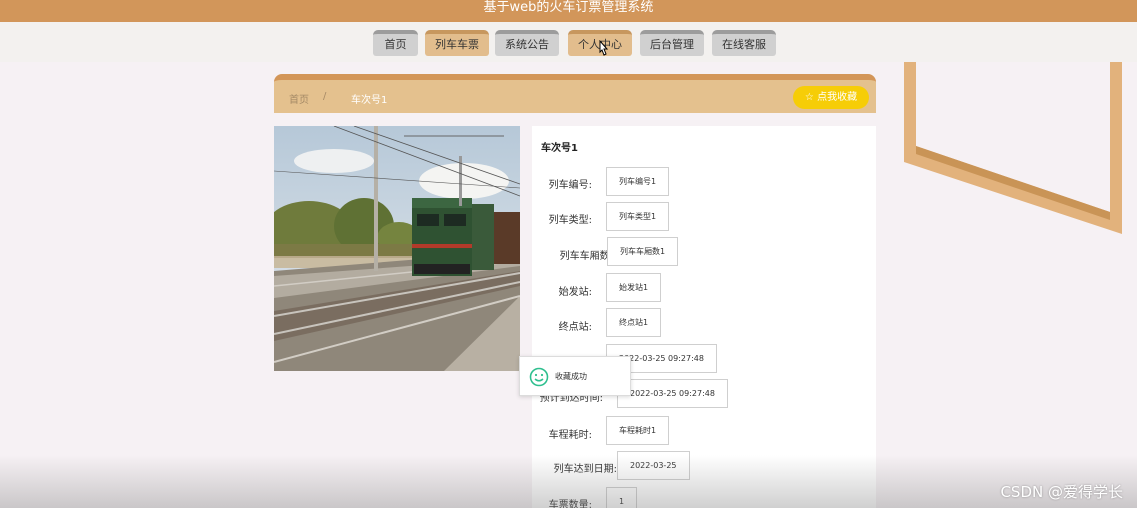  I want to click on field-label-carriage-count: 列车车厢数:, so click(586, 256).